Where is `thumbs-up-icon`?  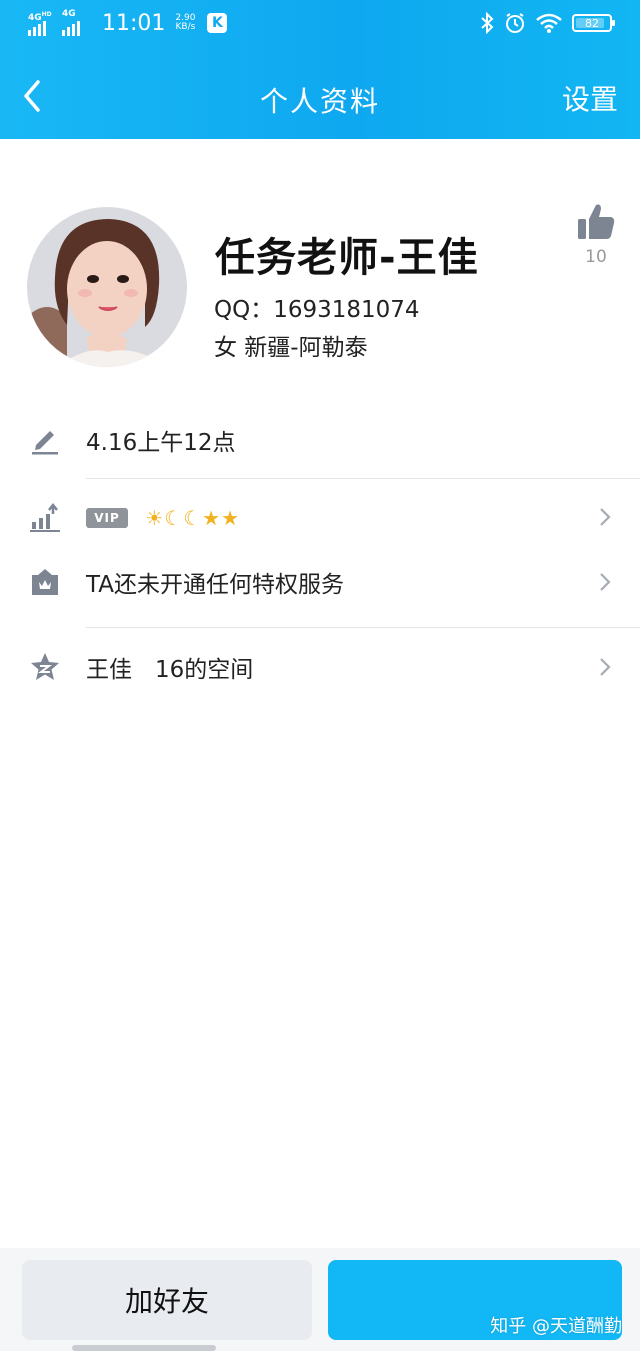
thumbs-up-icon is located at coordinates (596, 221).